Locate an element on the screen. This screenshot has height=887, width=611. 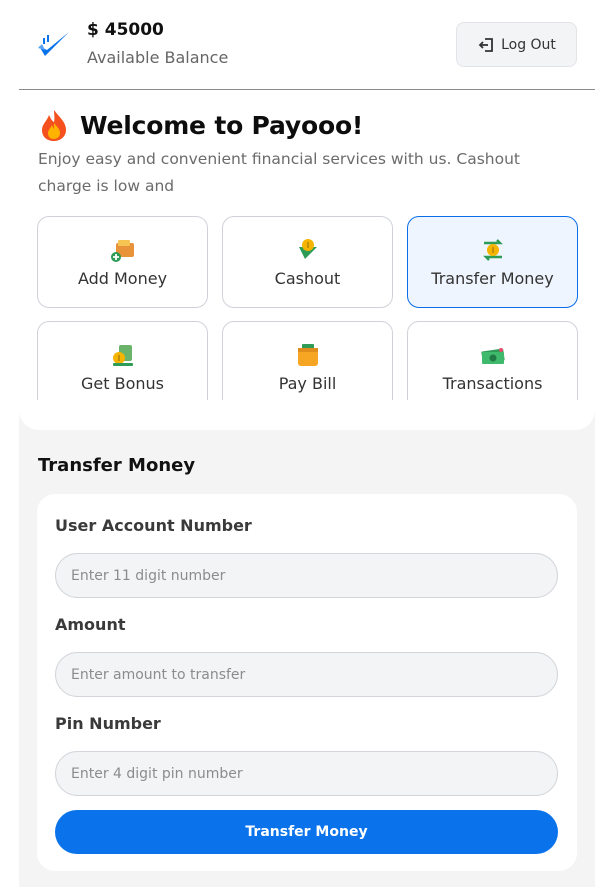
bonus-icon is located at coordinates (122, 355).